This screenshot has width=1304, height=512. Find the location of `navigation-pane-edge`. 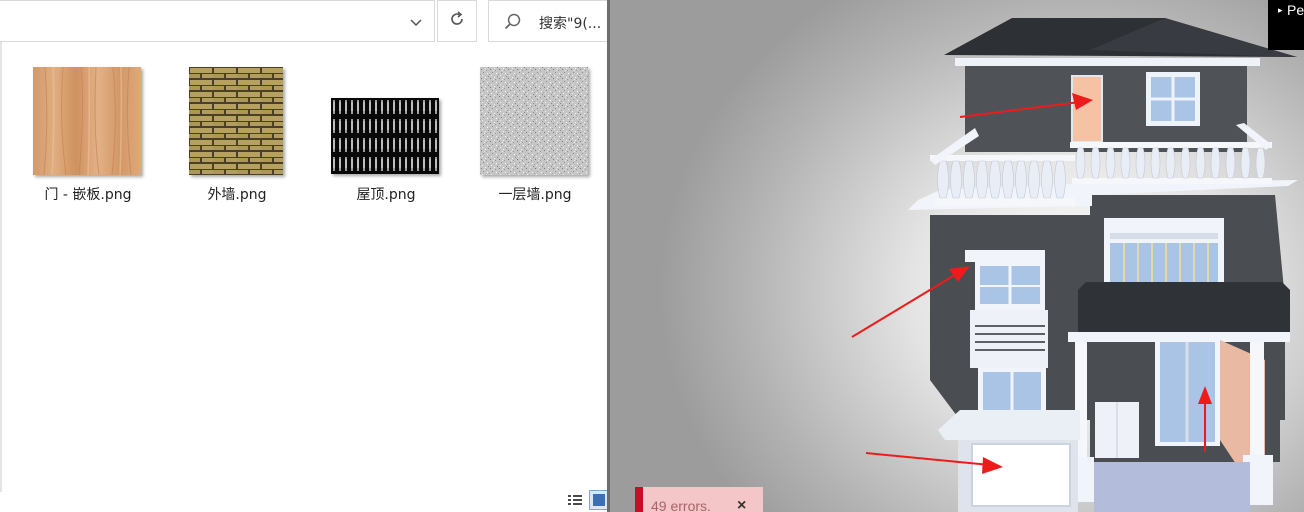

navigation-pane-edge is located at coordinates (1, 267).